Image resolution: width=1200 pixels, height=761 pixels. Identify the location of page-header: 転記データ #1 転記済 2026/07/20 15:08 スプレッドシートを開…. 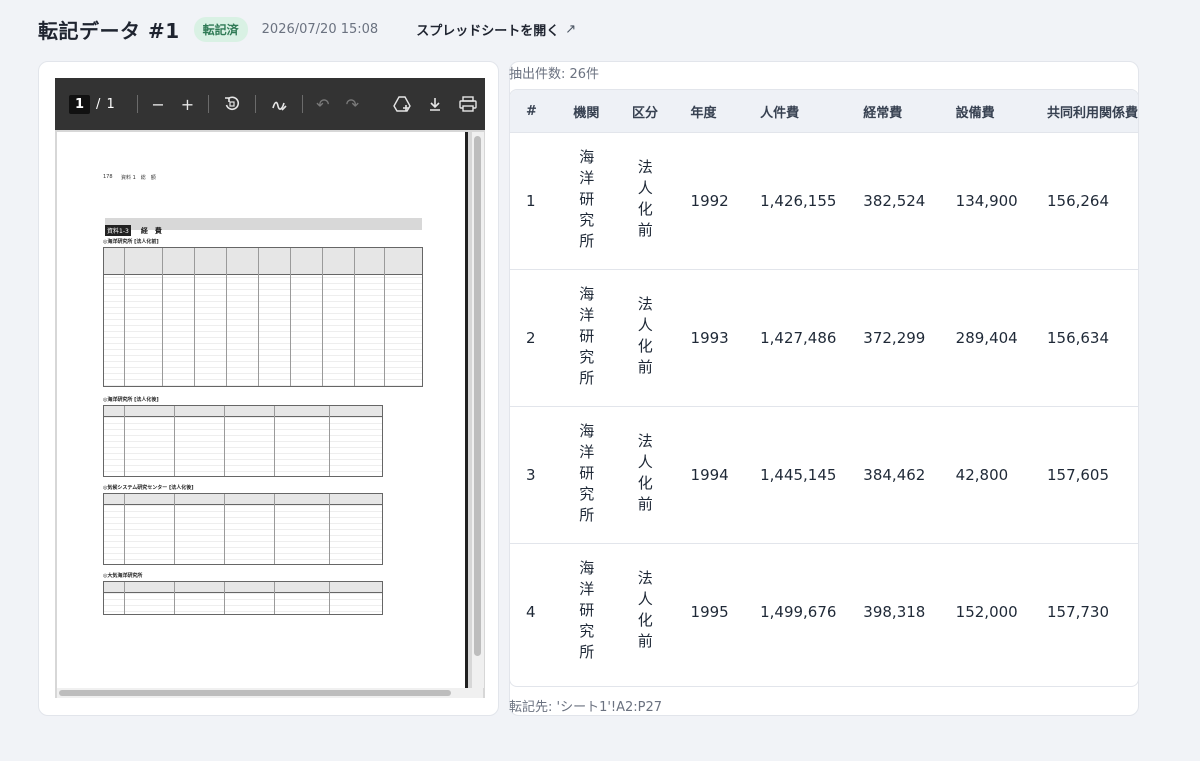
(307, 29).